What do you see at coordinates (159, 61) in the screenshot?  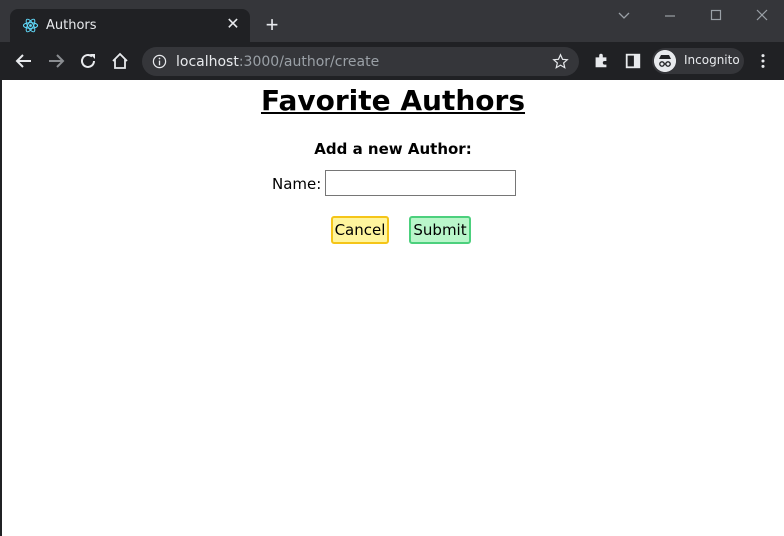 I see `info-icon` at bounding box center [159, 61].